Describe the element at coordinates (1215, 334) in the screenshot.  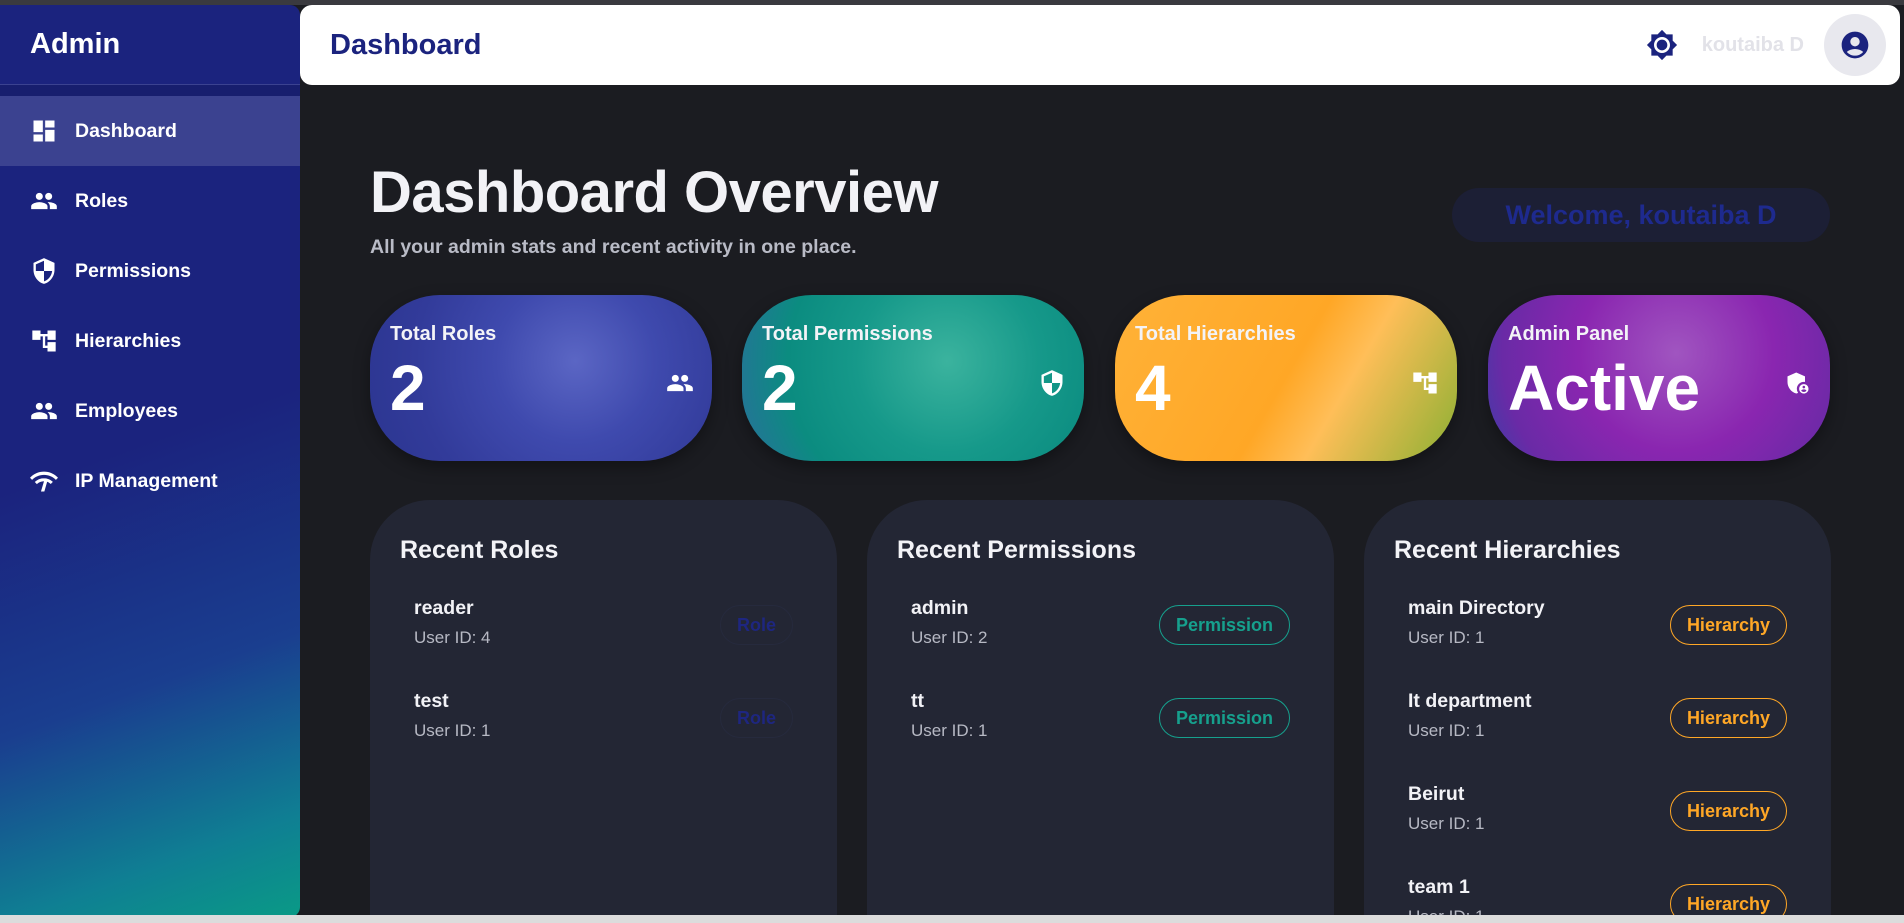
I see `stat-label: Total Hierarchies` at that location.